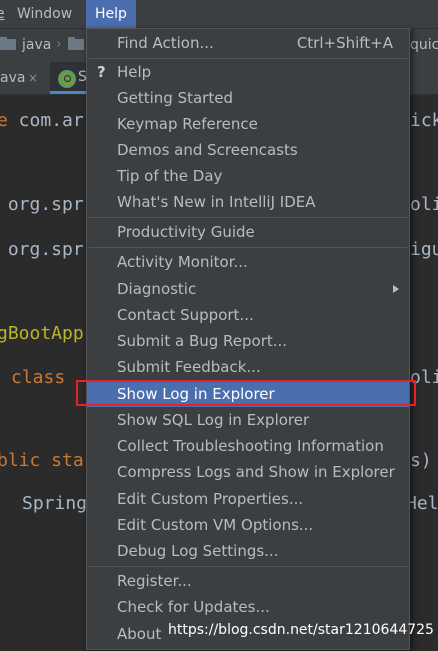 The height and width of the screenshot is (651, 438). I want to click on menu-item-collect-troubleshooting: Collect Troubleshooting Information, so click(248, 446).